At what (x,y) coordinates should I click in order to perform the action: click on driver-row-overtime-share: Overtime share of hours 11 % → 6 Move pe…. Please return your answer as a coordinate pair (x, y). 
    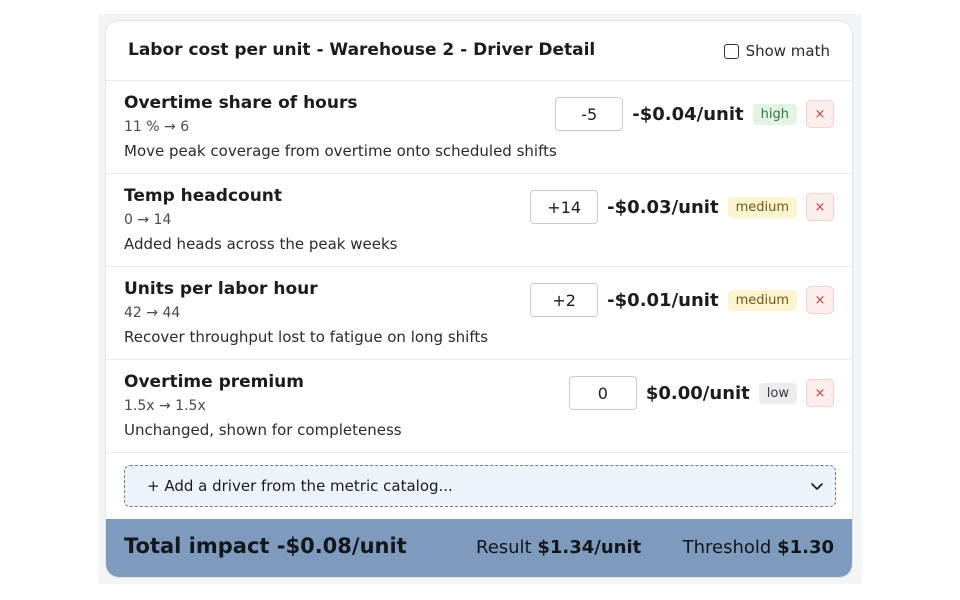
    Looking at the image, I should click on (479, 127).